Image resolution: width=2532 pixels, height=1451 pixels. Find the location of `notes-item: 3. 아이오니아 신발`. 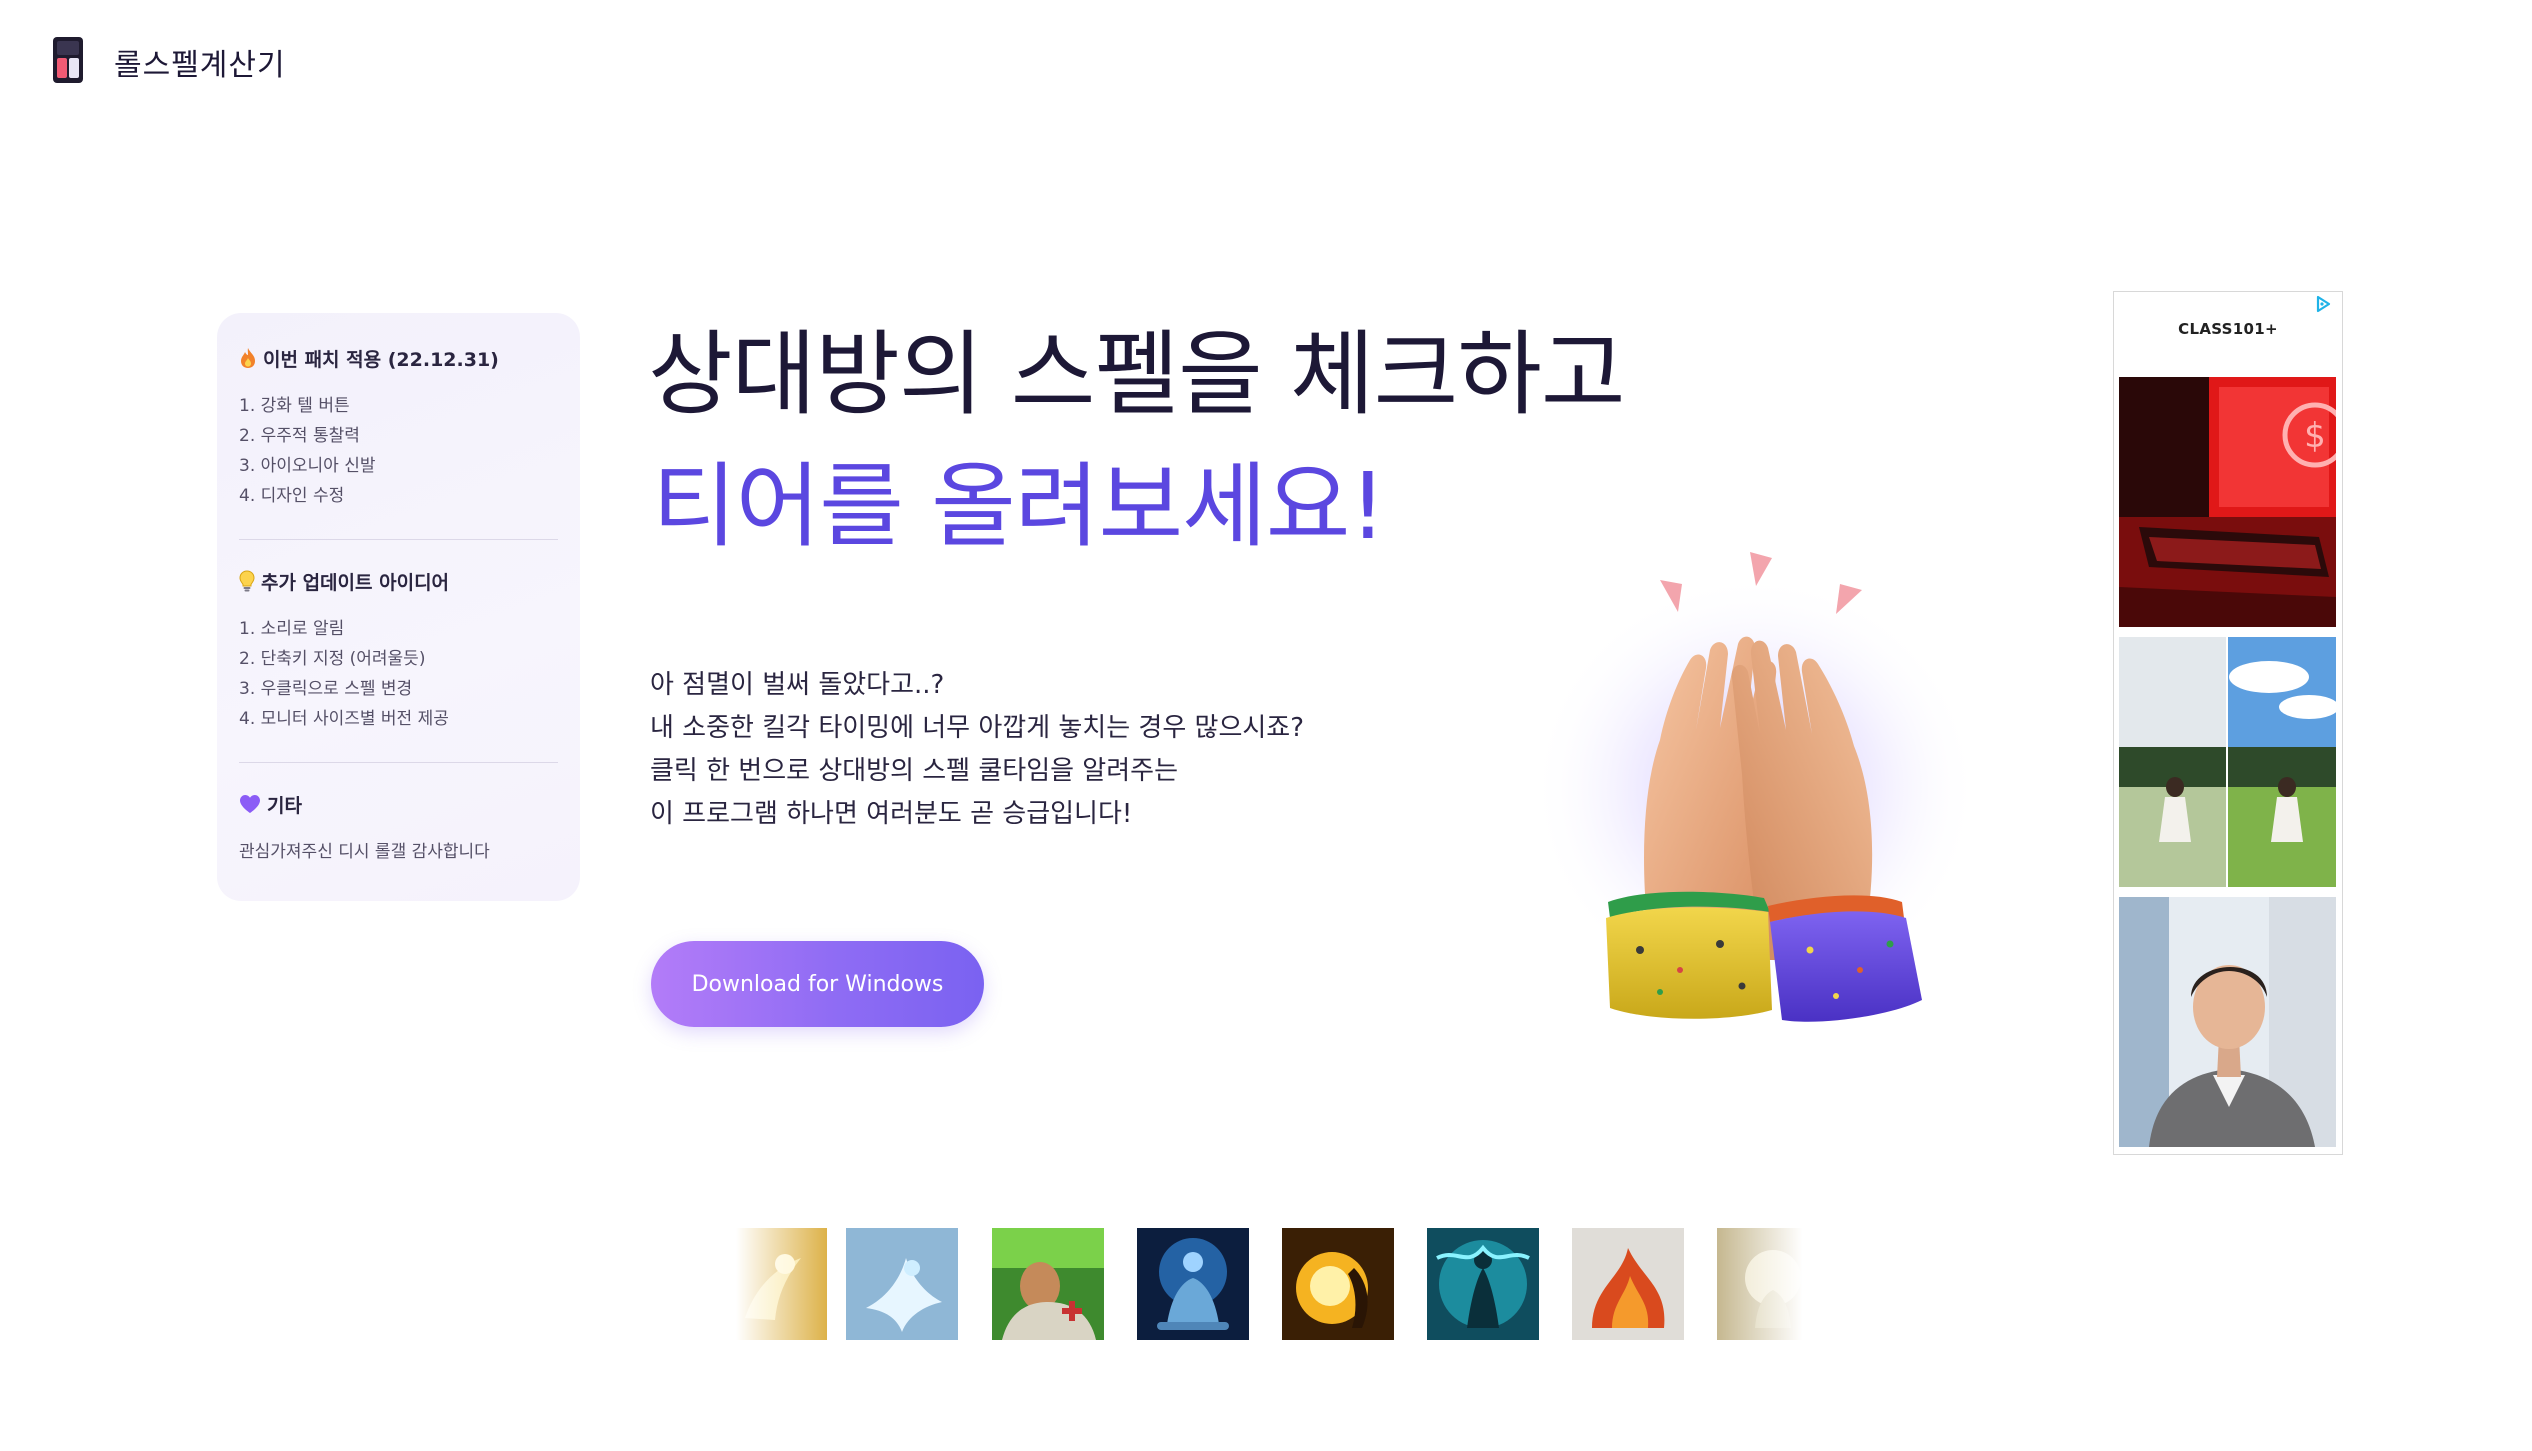

notes-item: 3. 아이오니아 신발 is located at coordinates (307, 466).